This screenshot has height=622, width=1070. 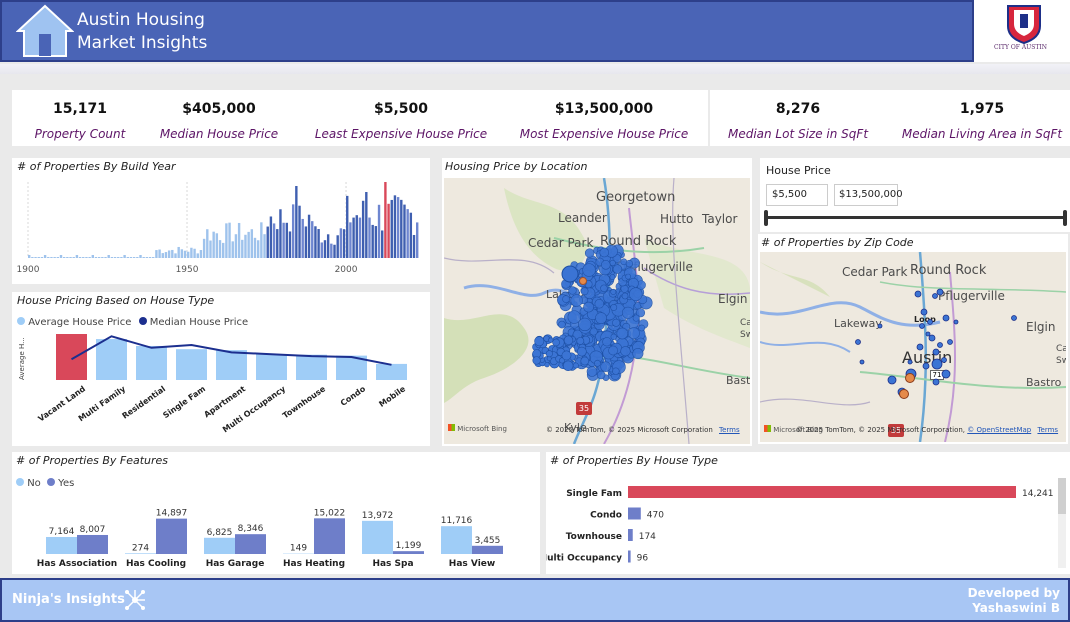 I want to click on zip-osm-link: © OpenStreetMap, so click(x=999, y=430).